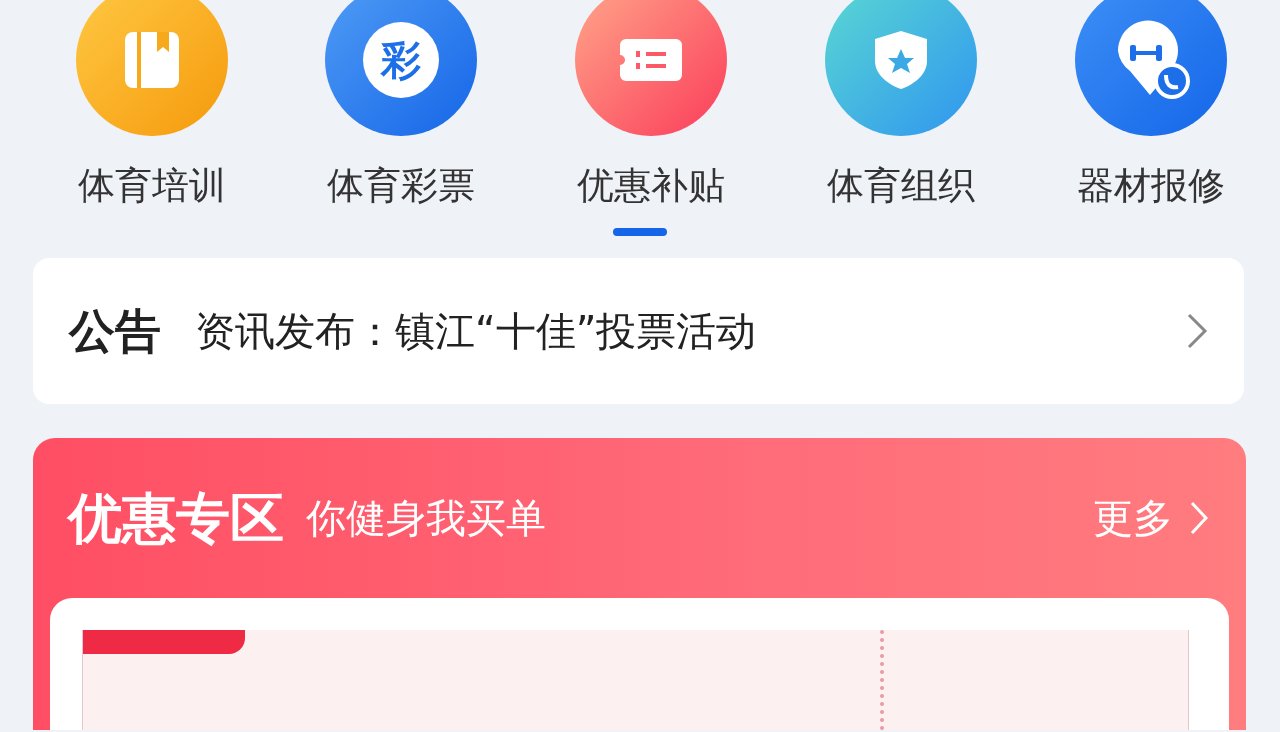 This screenshot has height=732, width=1280. Describe the element at coordinates (900, 186) in the screenshot. I see `shortcut-label: 体育组织` at that location.